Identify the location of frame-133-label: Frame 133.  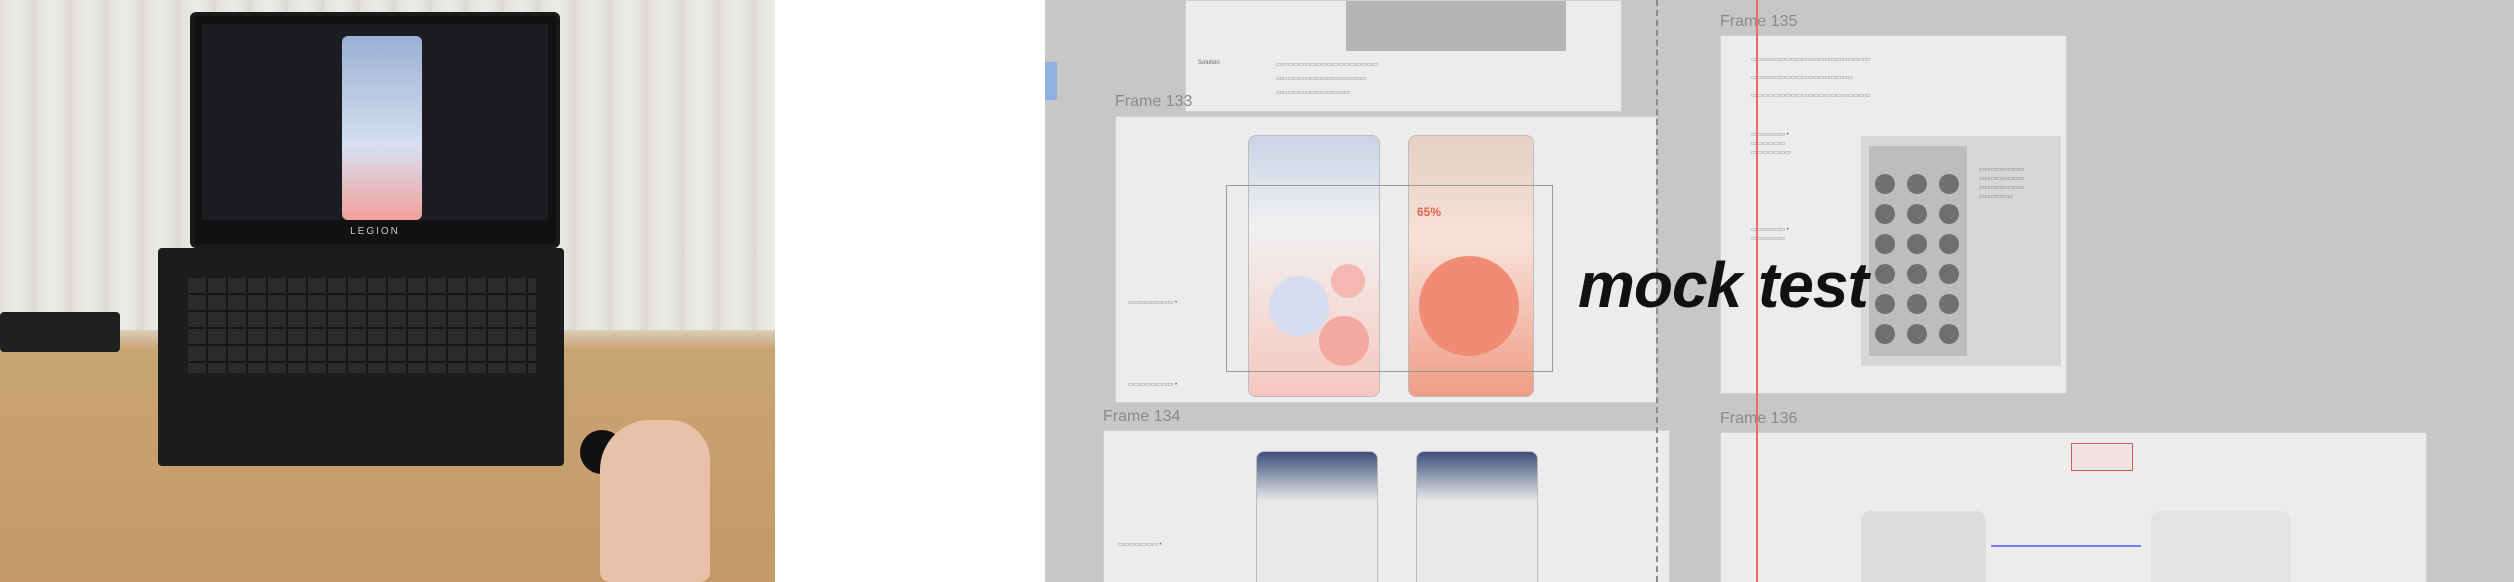
(1154, 101).